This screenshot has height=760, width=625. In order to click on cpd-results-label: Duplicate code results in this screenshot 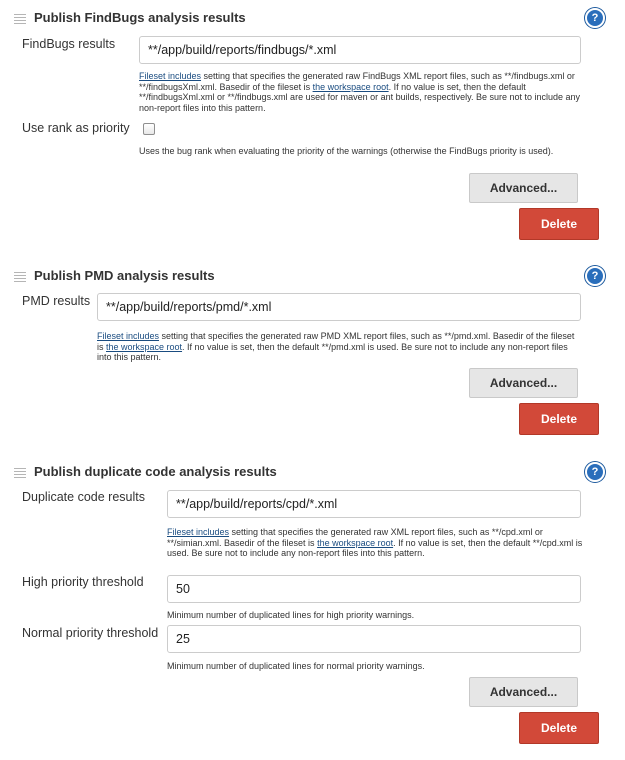, I will do `click(83, 497)`.